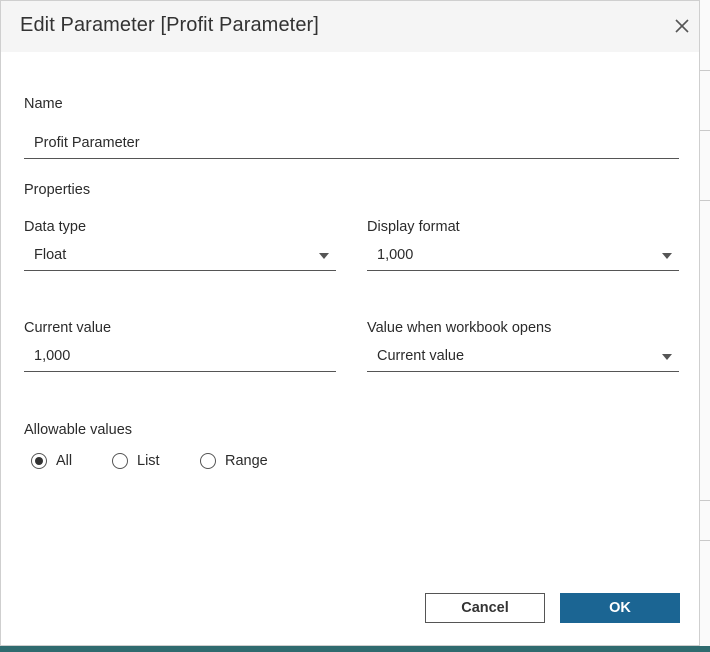 The image size is (710, 652). What do you see at coordinates (413, 227) in the screenshot?
I see `display-format-label: Display format` at bounding box center [413, 227].